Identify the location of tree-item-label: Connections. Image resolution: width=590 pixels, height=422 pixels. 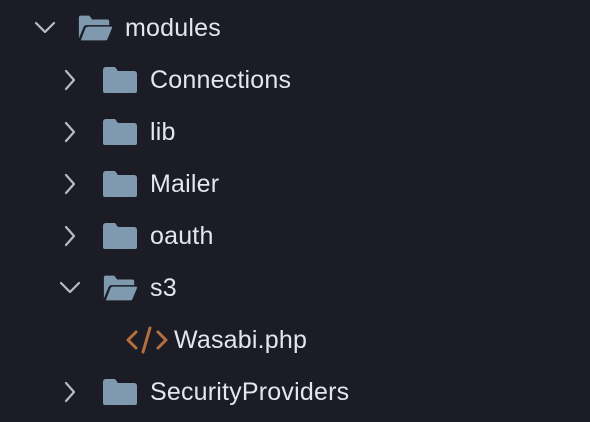
(221, 79).